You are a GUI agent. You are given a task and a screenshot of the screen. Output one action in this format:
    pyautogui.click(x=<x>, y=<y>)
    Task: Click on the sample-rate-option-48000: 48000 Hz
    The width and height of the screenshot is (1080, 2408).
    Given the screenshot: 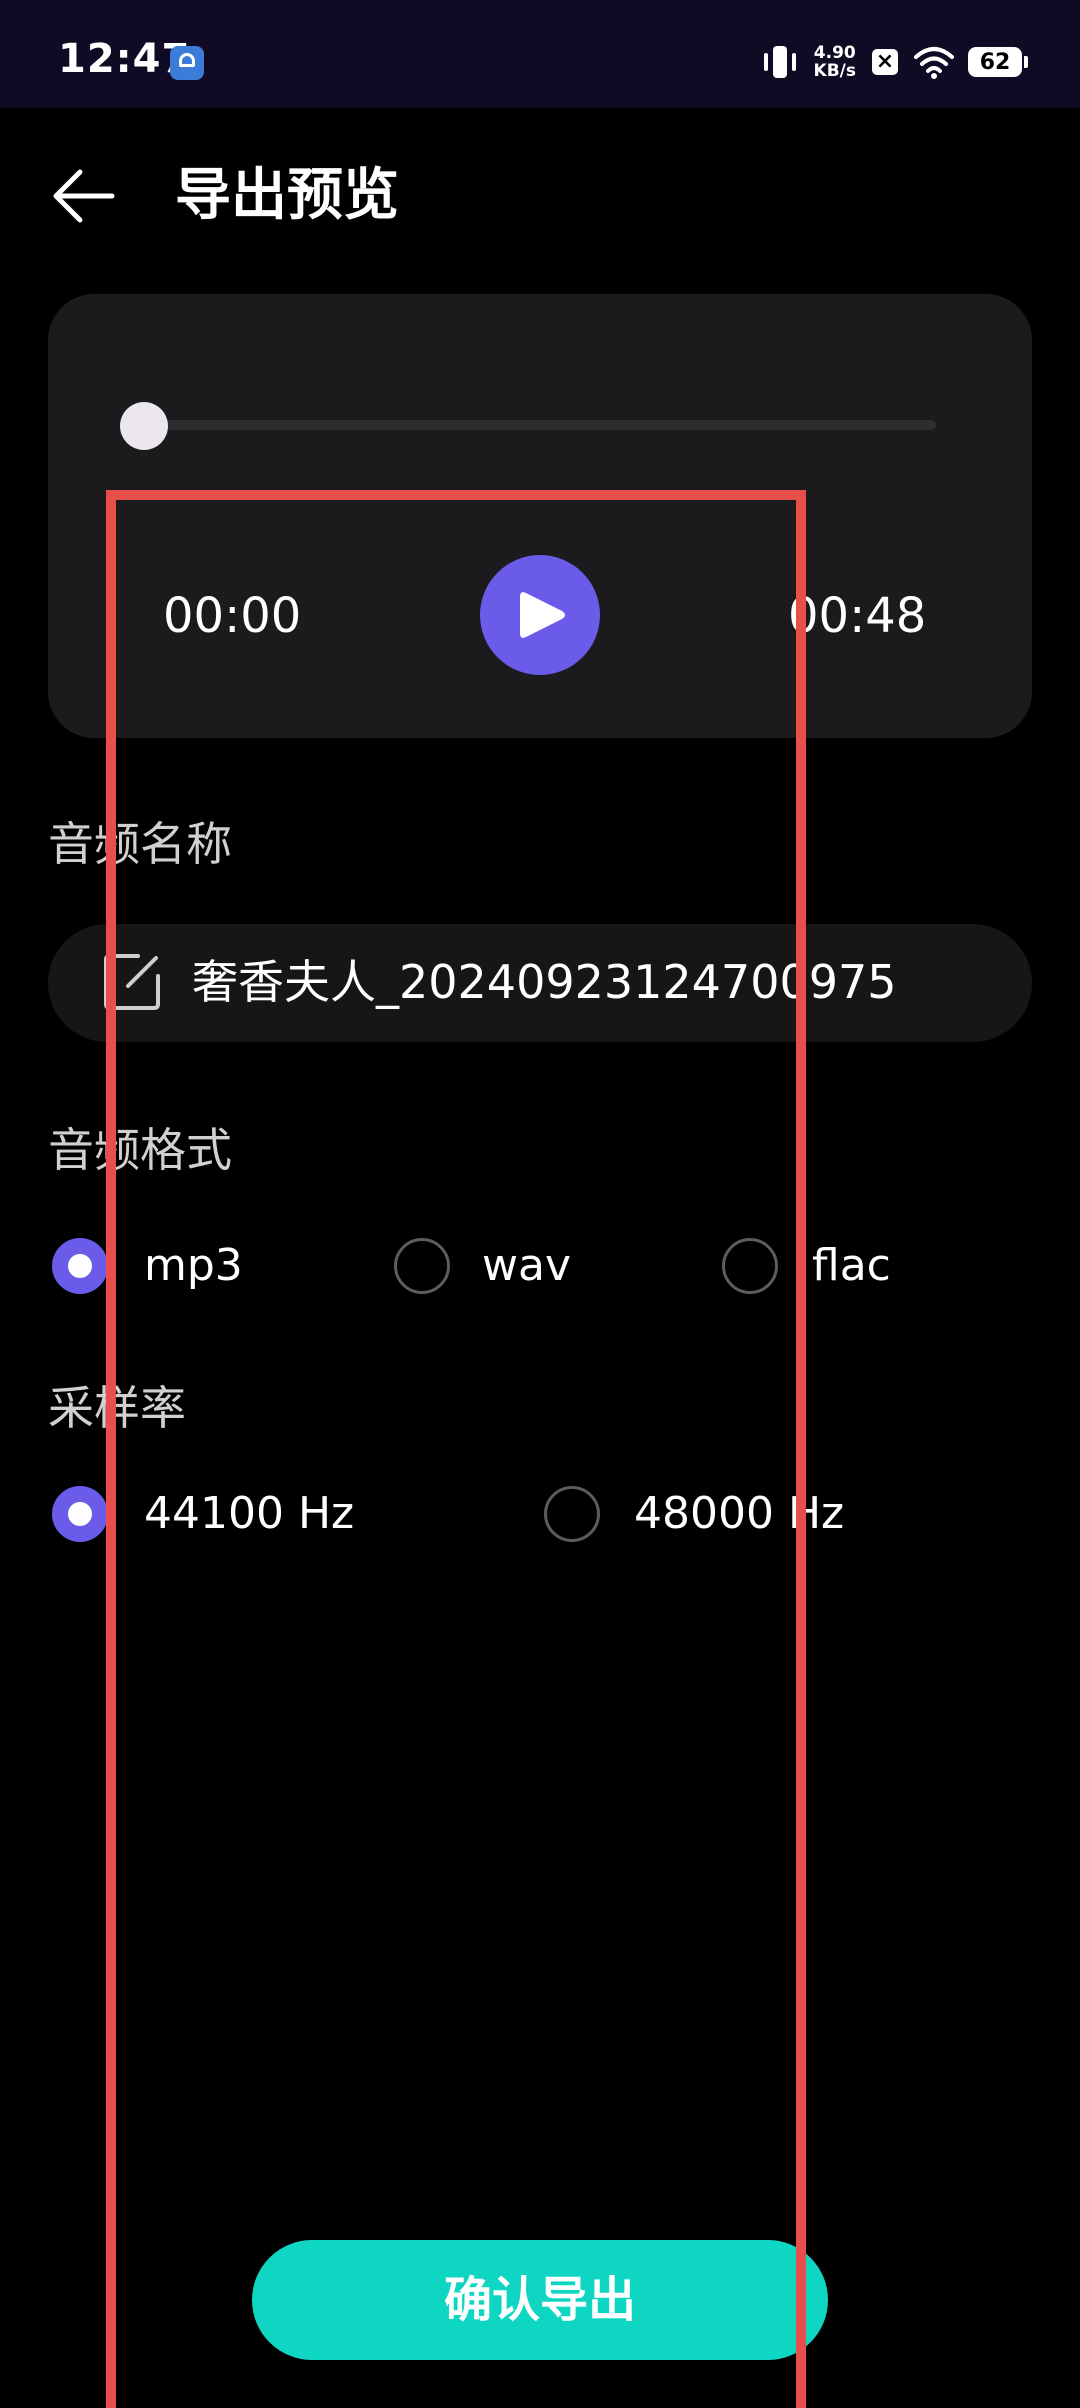 What is the action you would take?
    pyautogui.click(x=739, y=1514)
    